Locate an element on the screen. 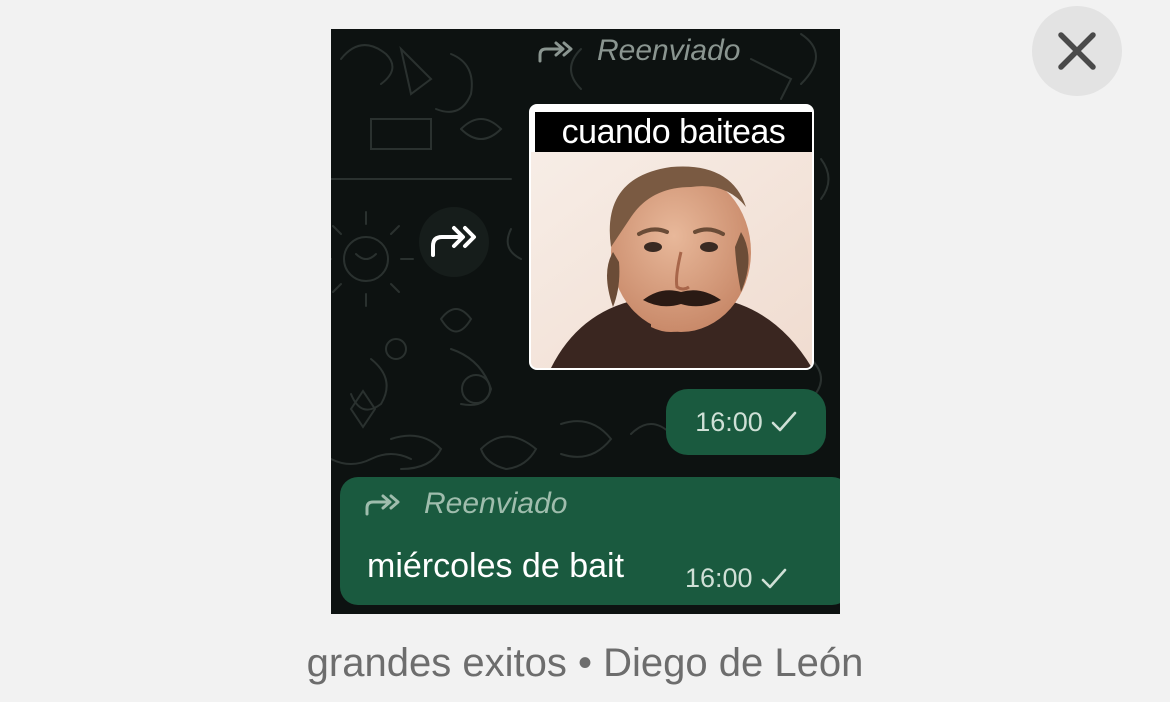 Image resolution: width=1170 pixels, height=702 pixels. caption-author: Diego de León is located at coordinates (733, 663).